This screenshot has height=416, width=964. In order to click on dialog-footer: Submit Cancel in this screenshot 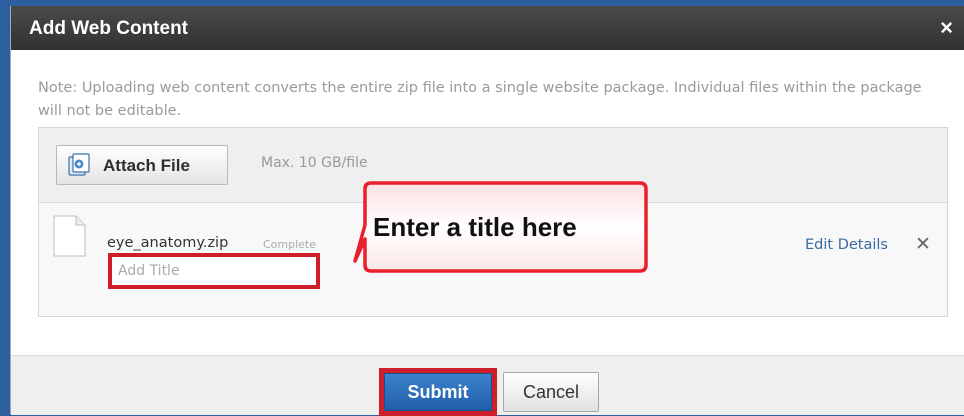, I will do `click(487, 385)`.